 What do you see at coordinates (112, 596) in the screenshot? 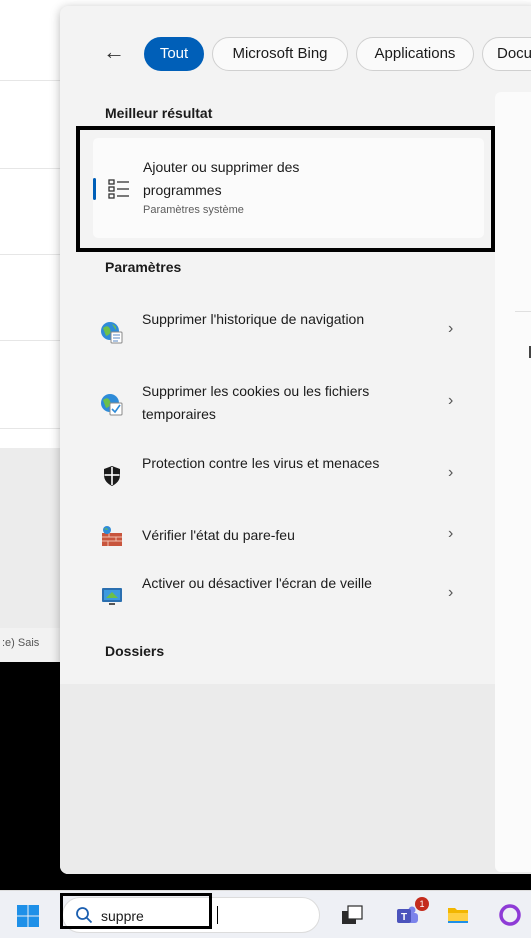
I see `screensaver-icon` at bounding box center [112, 596].